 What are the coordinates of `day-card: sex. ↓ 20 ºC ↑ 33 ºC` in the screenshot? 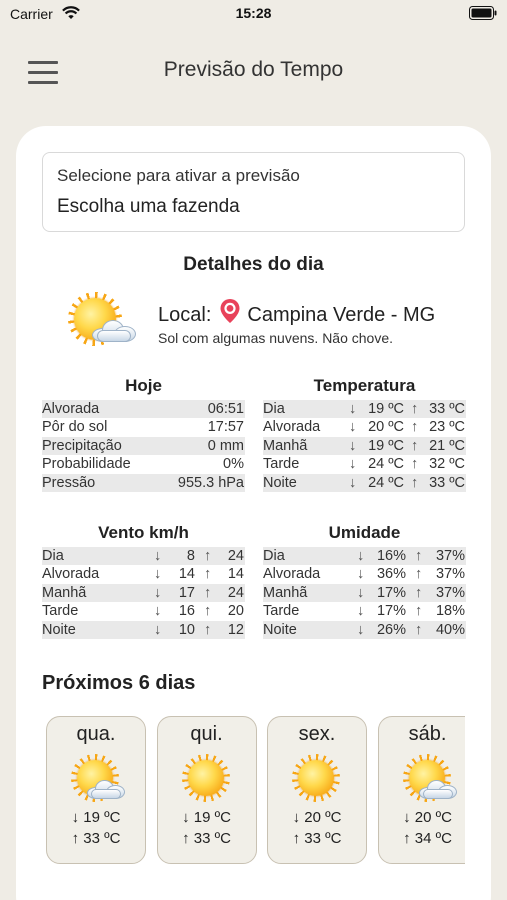 It's located at (317, 790).